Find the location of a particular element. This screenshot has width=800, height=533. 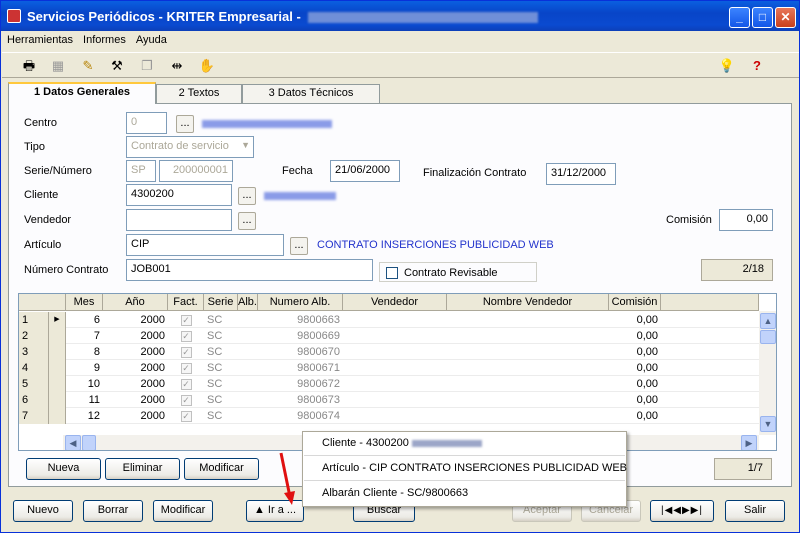

grid-vertical-scrollbar: ▲ ▼ is located at coordinates (767, 373).